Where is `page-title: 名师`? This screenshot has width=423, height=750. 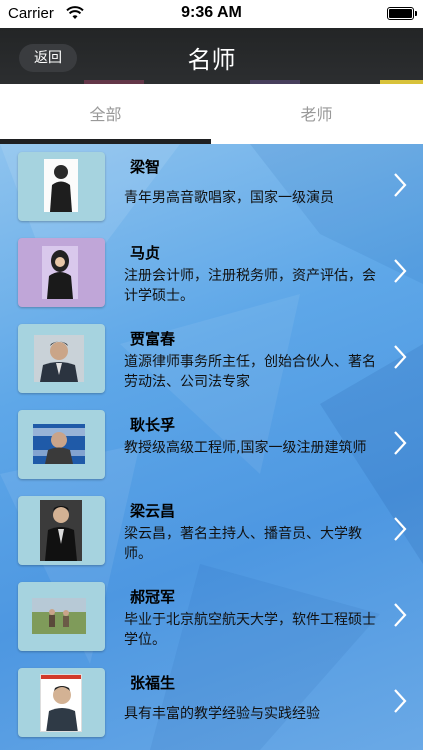 page-title: 名师 is located at coordinates (211, 60).